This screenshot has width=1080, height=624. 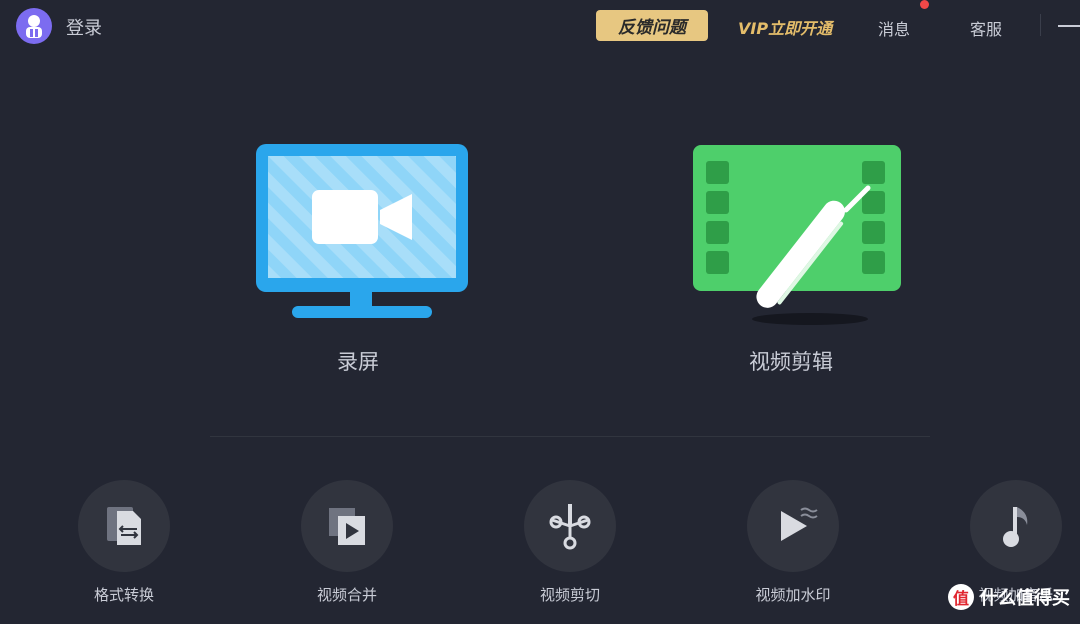 I want to click on screen-record-tile, so click(x=362, y=237).